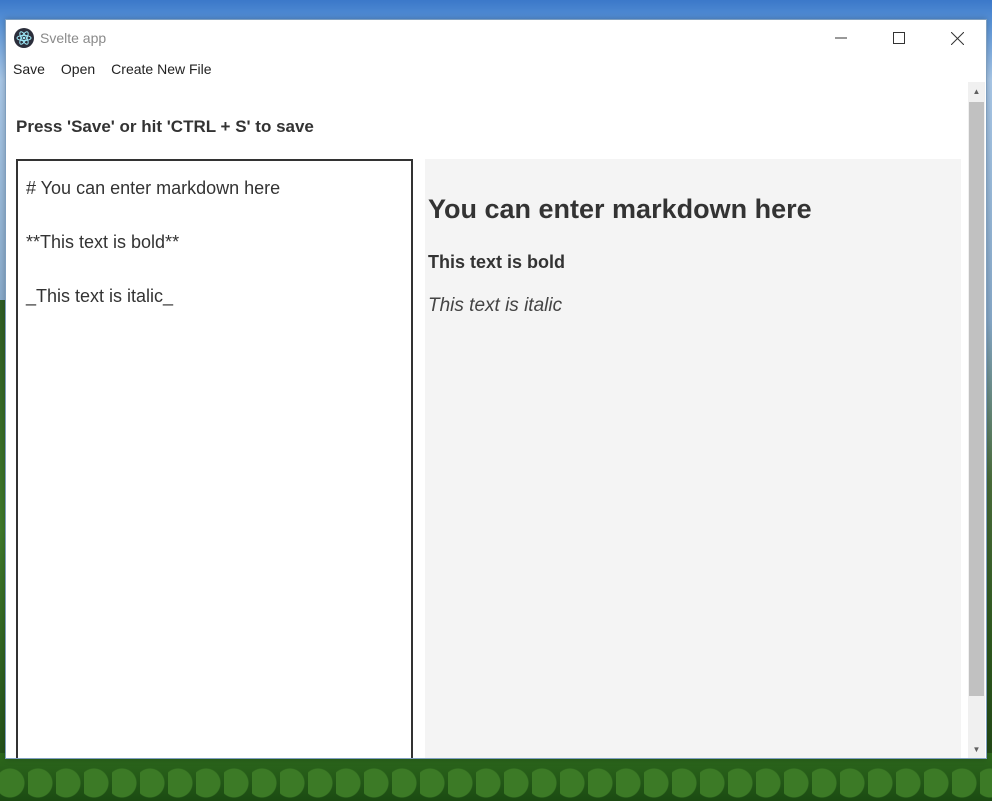  What do you see at coordinates (620, 209) in the screenshot?
I see `preview-heading: You can enter markdown here` at bounding box center [620, 209].